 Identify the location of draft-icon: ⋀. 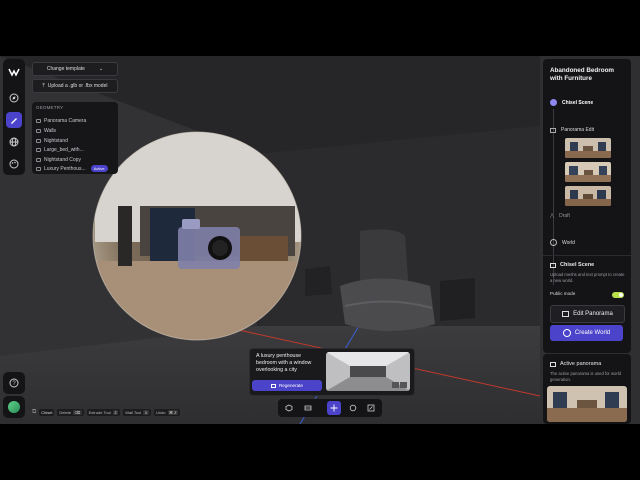
(552, 216).